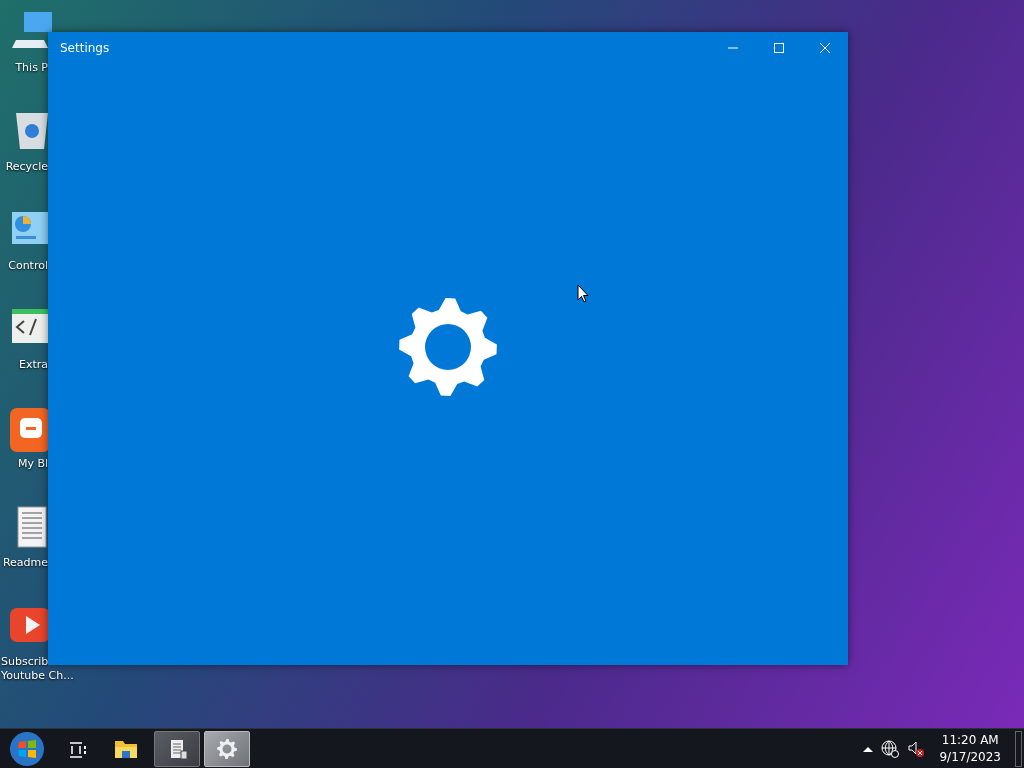 The width and height of the screenshot is (1024, 768). What do you see at coordinates (779, 48) in the screenshot?
I see `maximize-icon` at bounding box center [779, 48].